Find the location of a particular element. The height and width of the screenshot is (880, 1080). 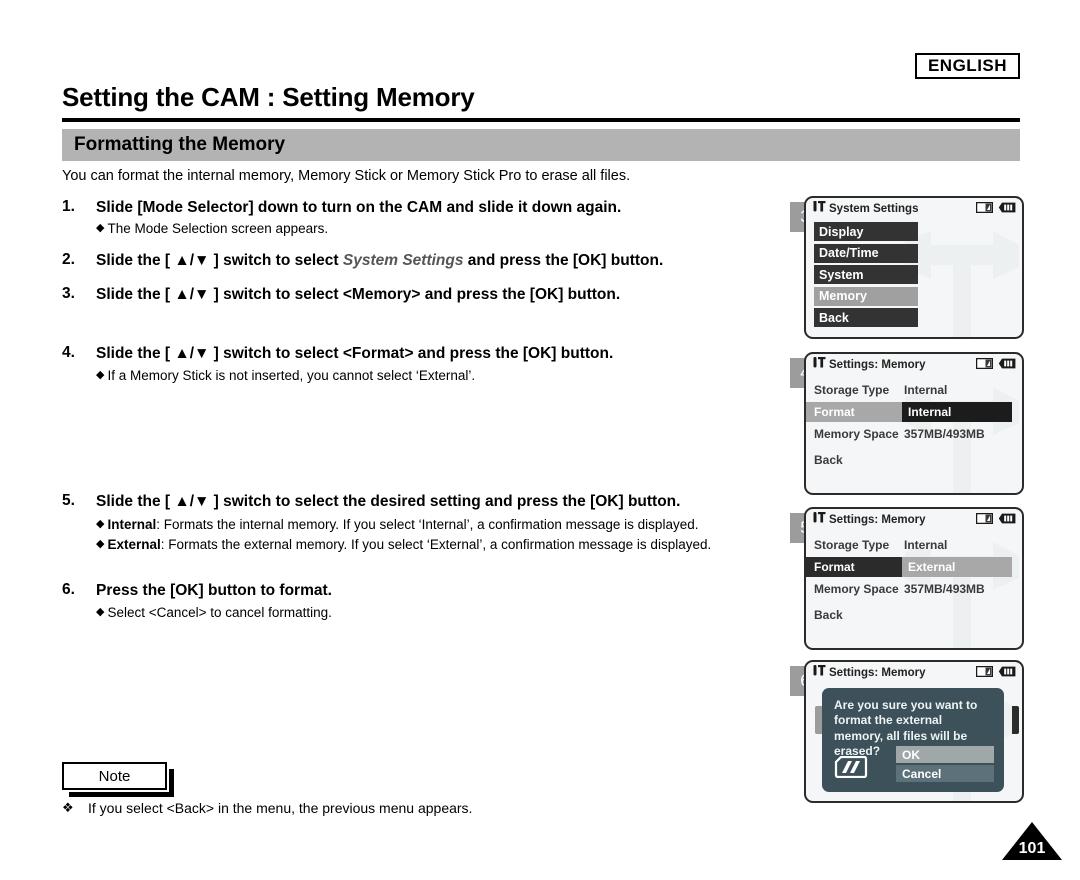

panel-3-titlebar: System Settings is located at coordinates (914, 209).